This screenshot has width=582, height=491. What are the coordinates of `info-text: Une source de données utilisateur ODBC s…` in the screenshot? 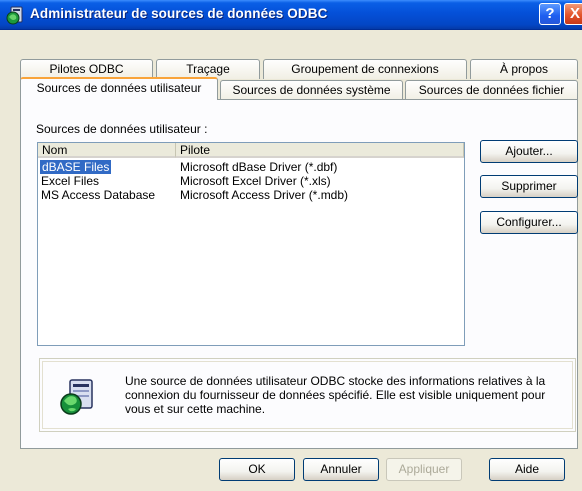 It's located at (335, 395).